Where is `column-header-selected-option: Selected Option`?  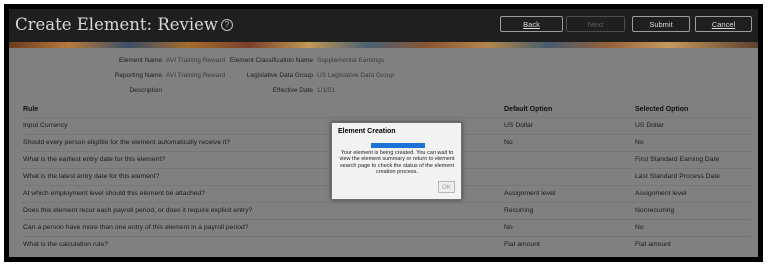 column-header-selected-option: Selected Option is located at coordinates (662, 109).